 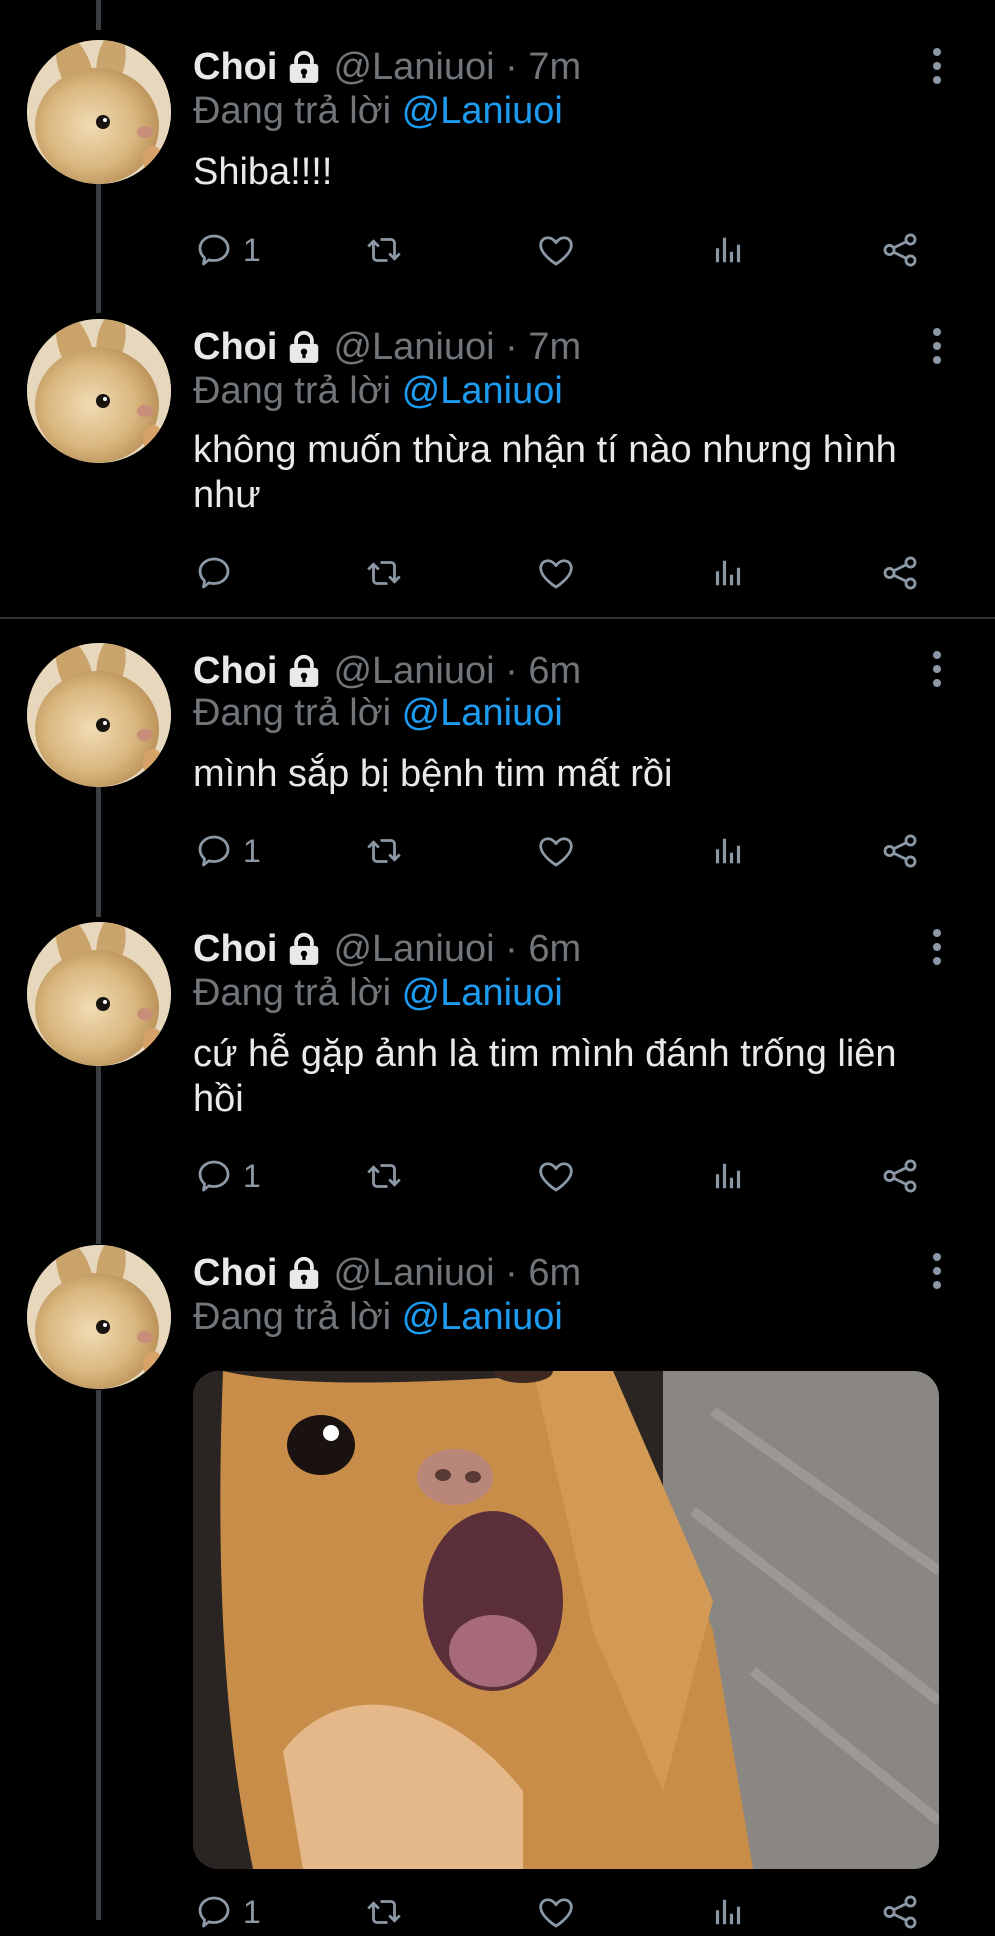 I want to click on heart-icon, so click(x=556, y=1912).